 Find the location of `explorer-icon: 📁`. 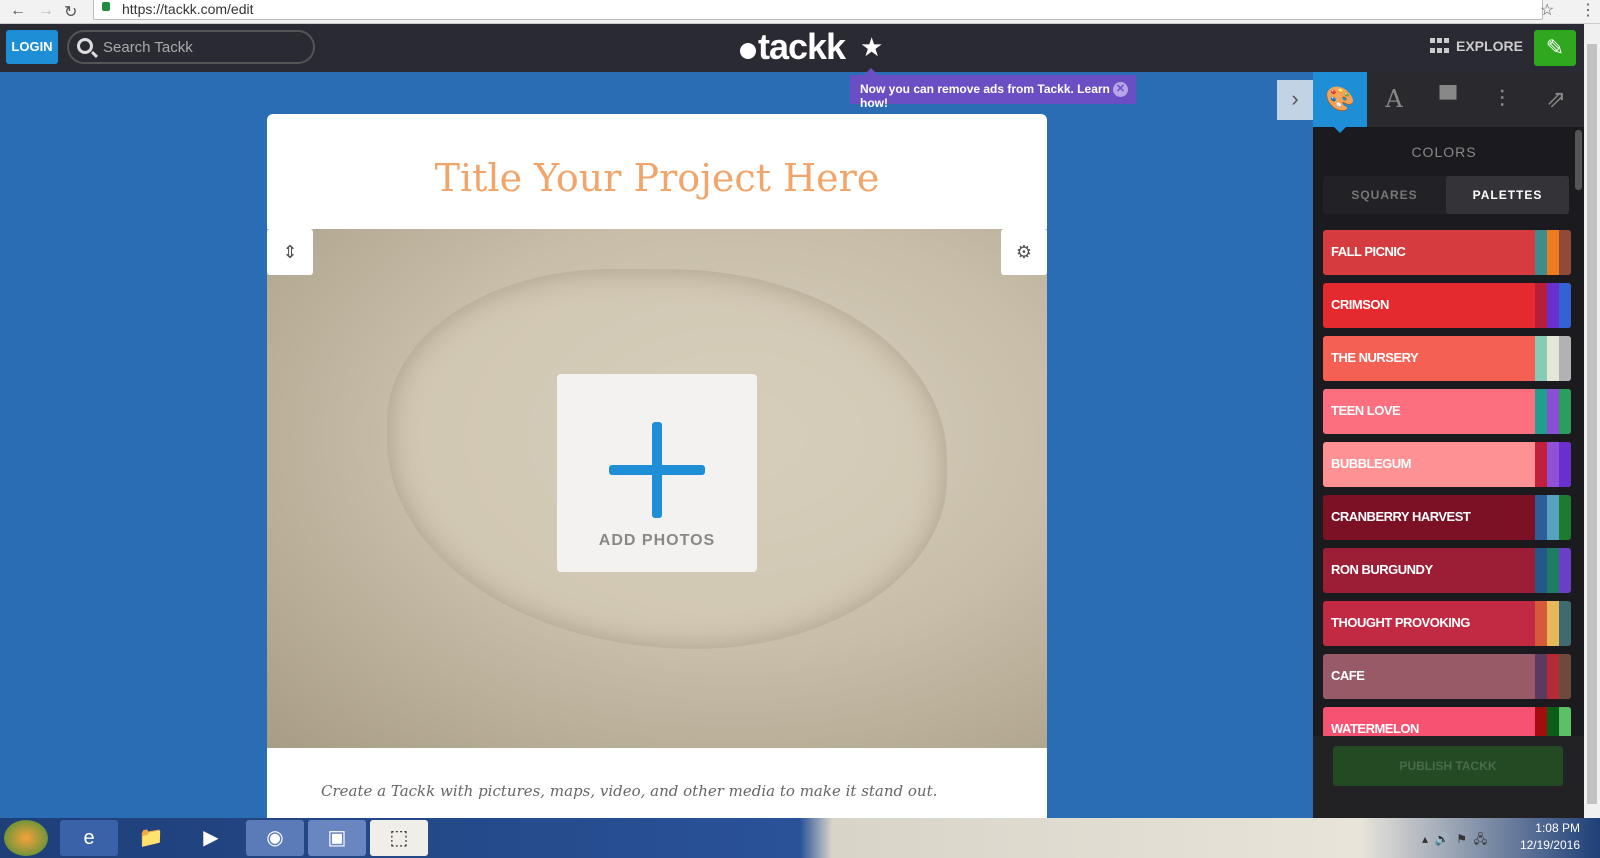

explorer-icon: 📁 is located at coordinates (151, 838).